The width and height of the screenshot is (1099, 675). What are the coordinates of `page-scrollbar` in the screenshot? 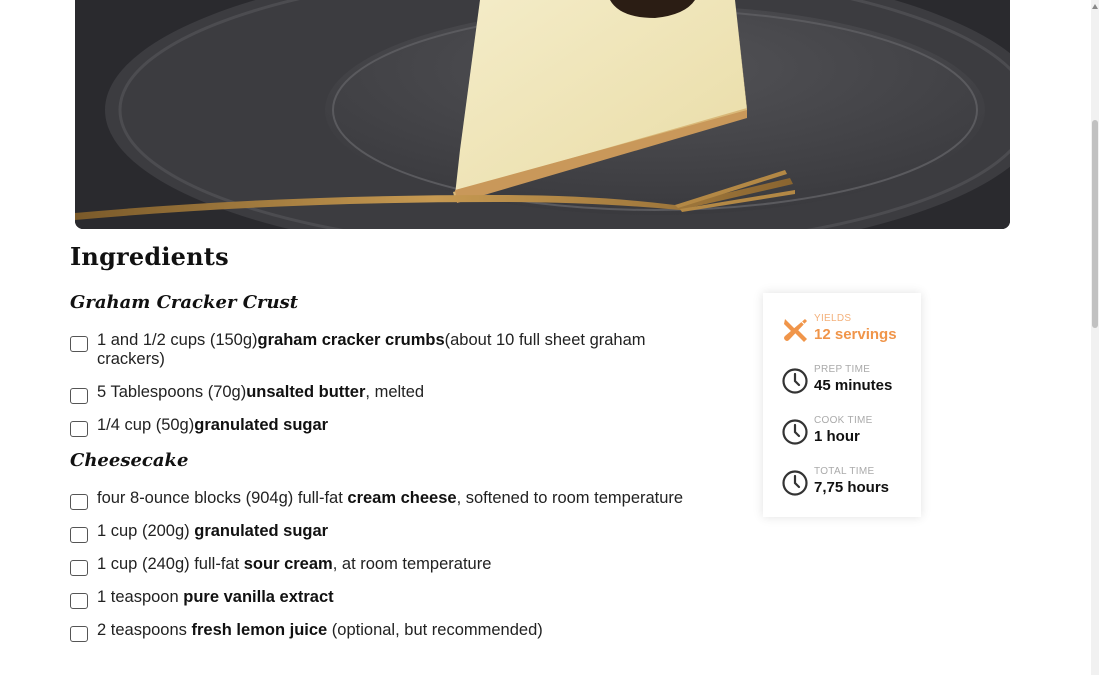 It's located at (1095, 337).